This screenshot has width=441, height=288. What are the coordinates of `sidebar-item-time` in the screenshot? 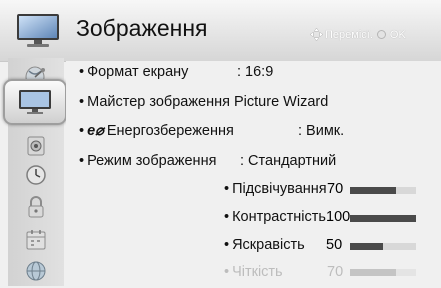 It's located at (36, 175).